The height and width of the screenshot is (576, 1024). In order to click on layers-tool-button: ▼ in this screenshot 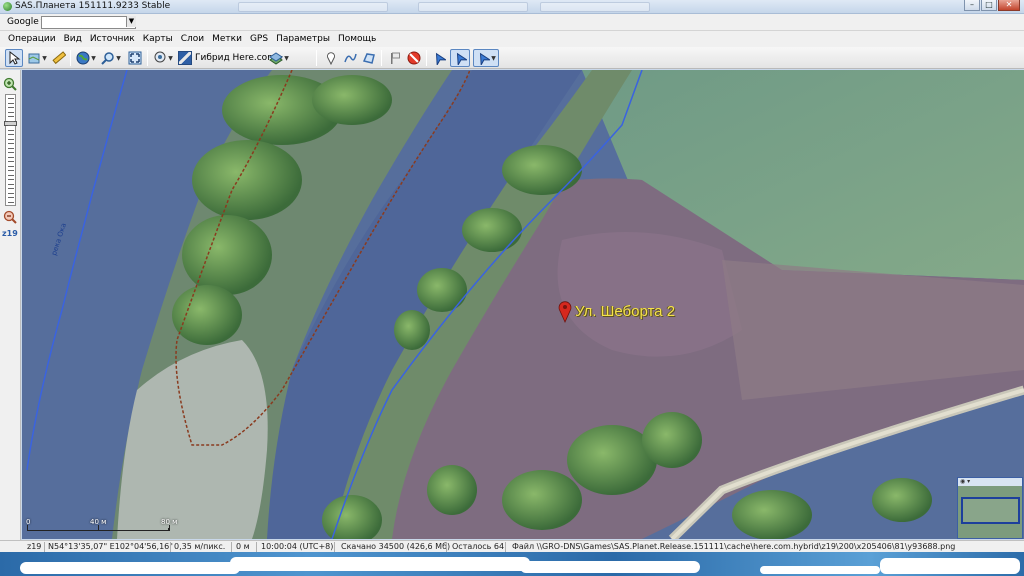, I will do `click(37, 58)`.